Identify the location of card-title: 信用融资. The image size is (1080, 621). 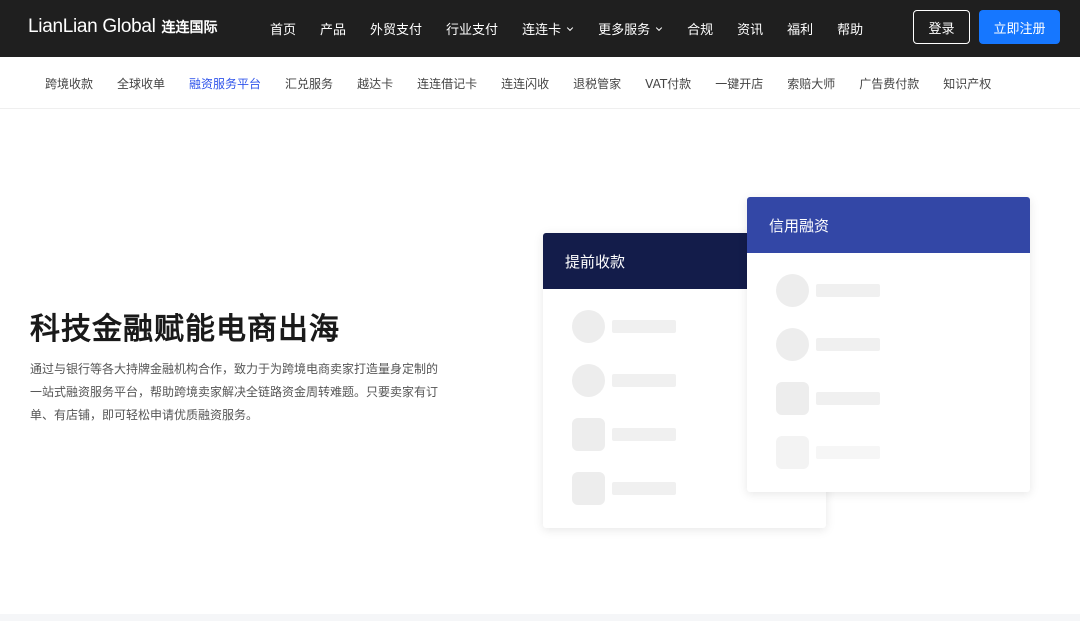
(799, 225).